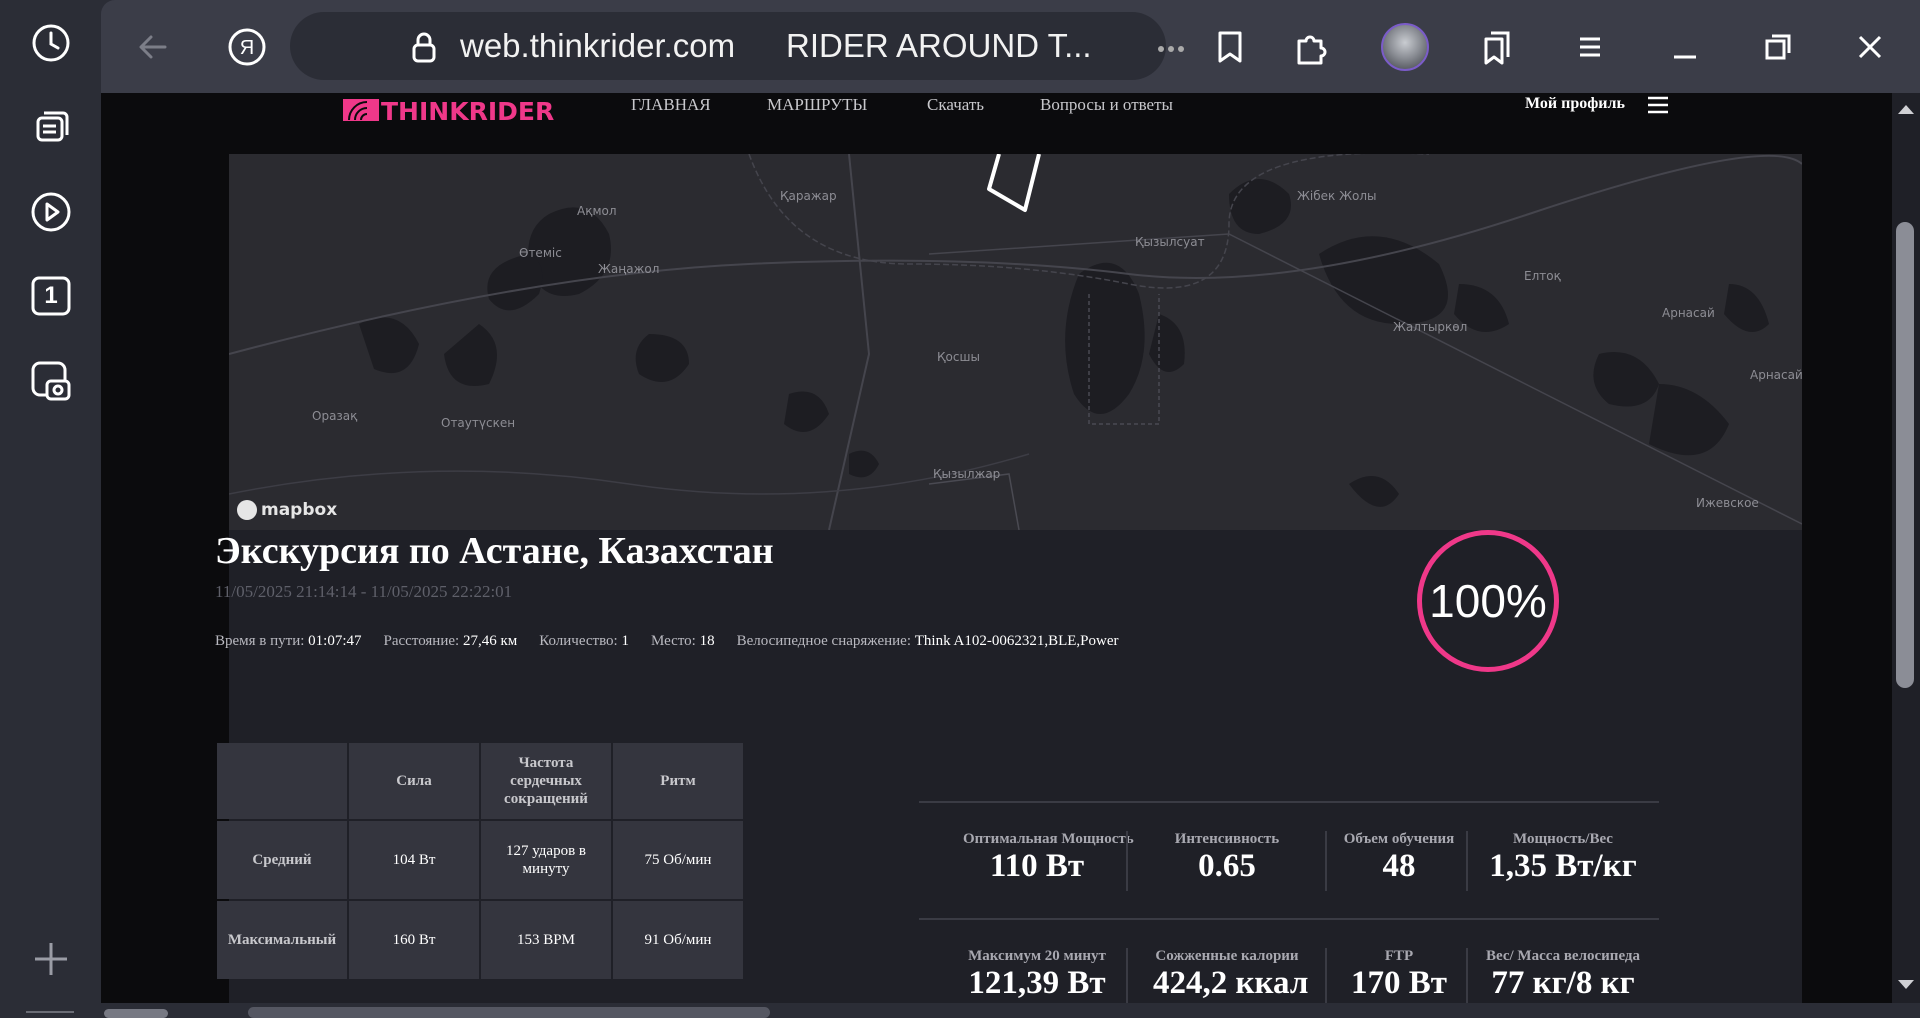 The image size is (1920, 1018). I want to click on hscroll-thumb-small, so click(136, 1013).